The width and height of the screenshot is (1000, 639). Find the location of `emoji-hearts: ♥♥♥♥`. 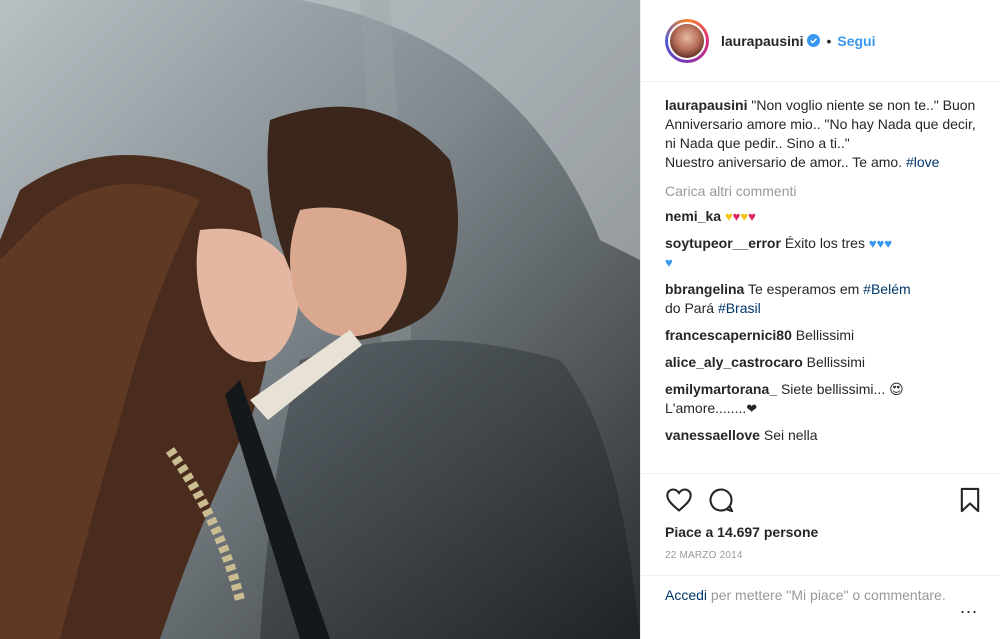

emoji-hearts: ♥♥♥♥ is located at coordinates (740, 216).